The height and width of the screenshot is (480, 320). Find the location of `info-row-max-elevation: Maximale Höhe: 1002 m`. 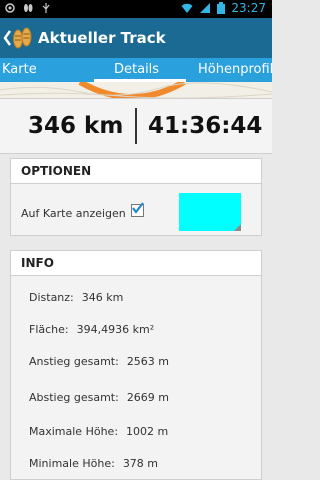

info-row-max-elevation: Maximale Höhe: 1002 m is located at coordinates (98, 431).